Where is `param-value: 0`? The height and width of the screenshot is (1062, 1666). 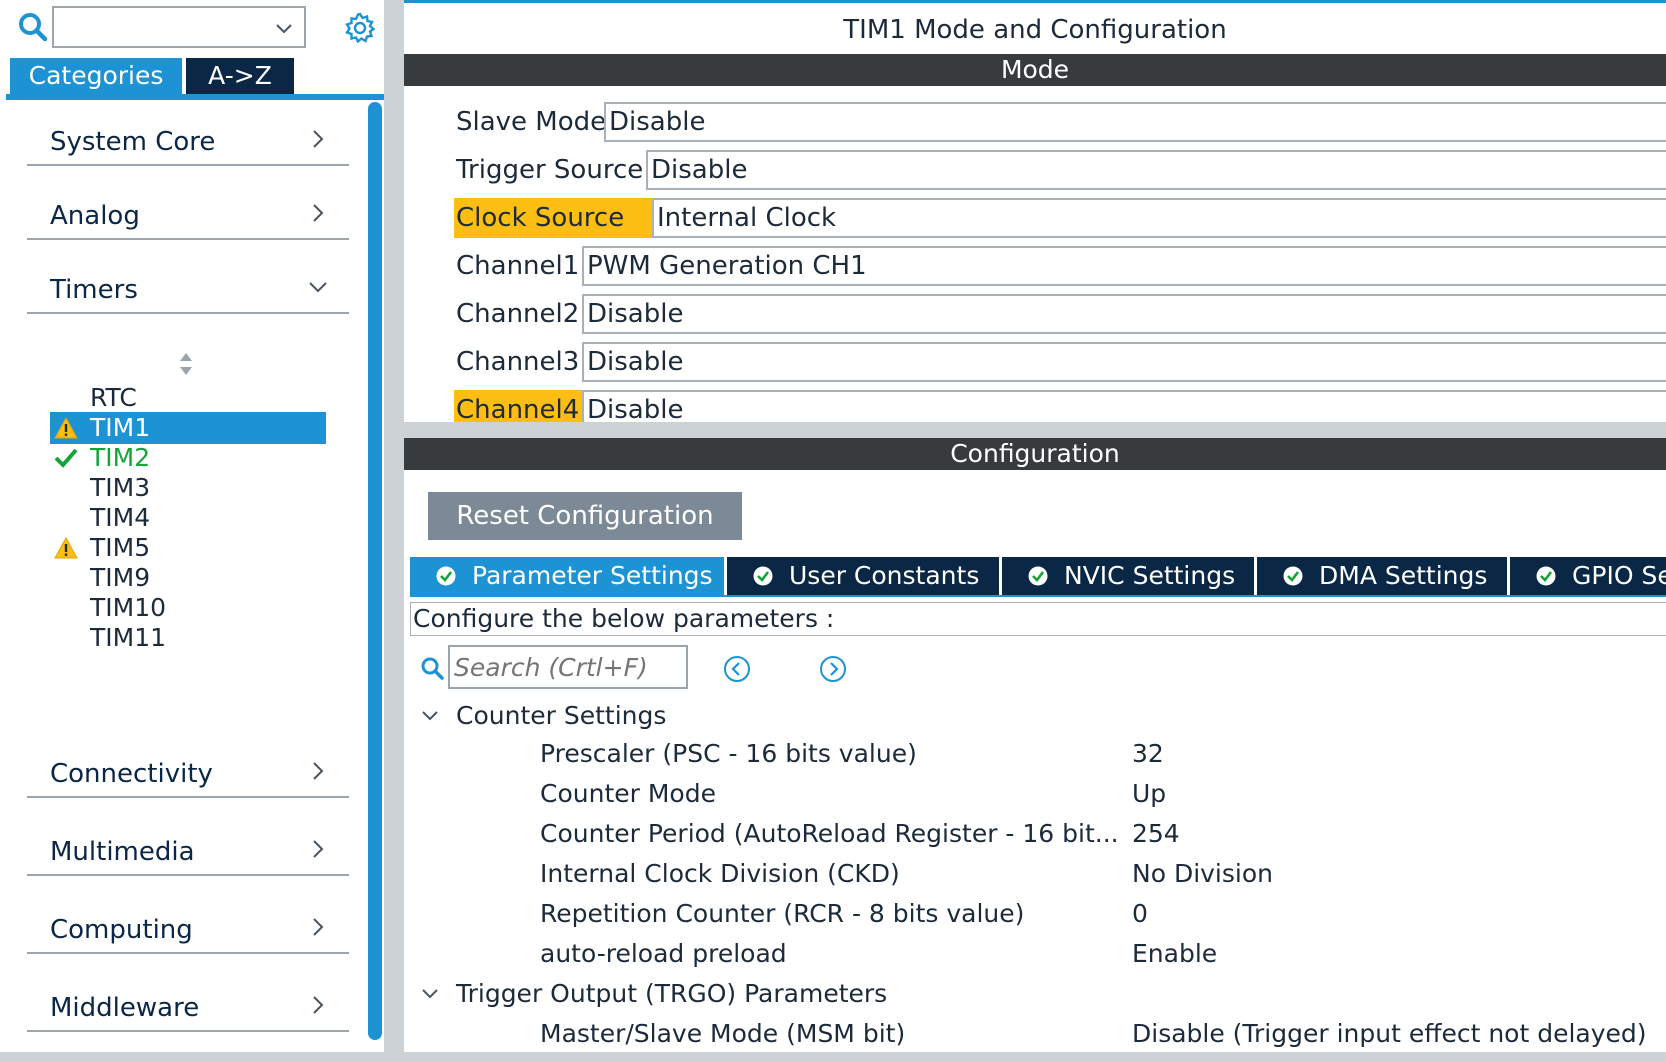 param-value: 0 is located at coordinates (1140, 914).